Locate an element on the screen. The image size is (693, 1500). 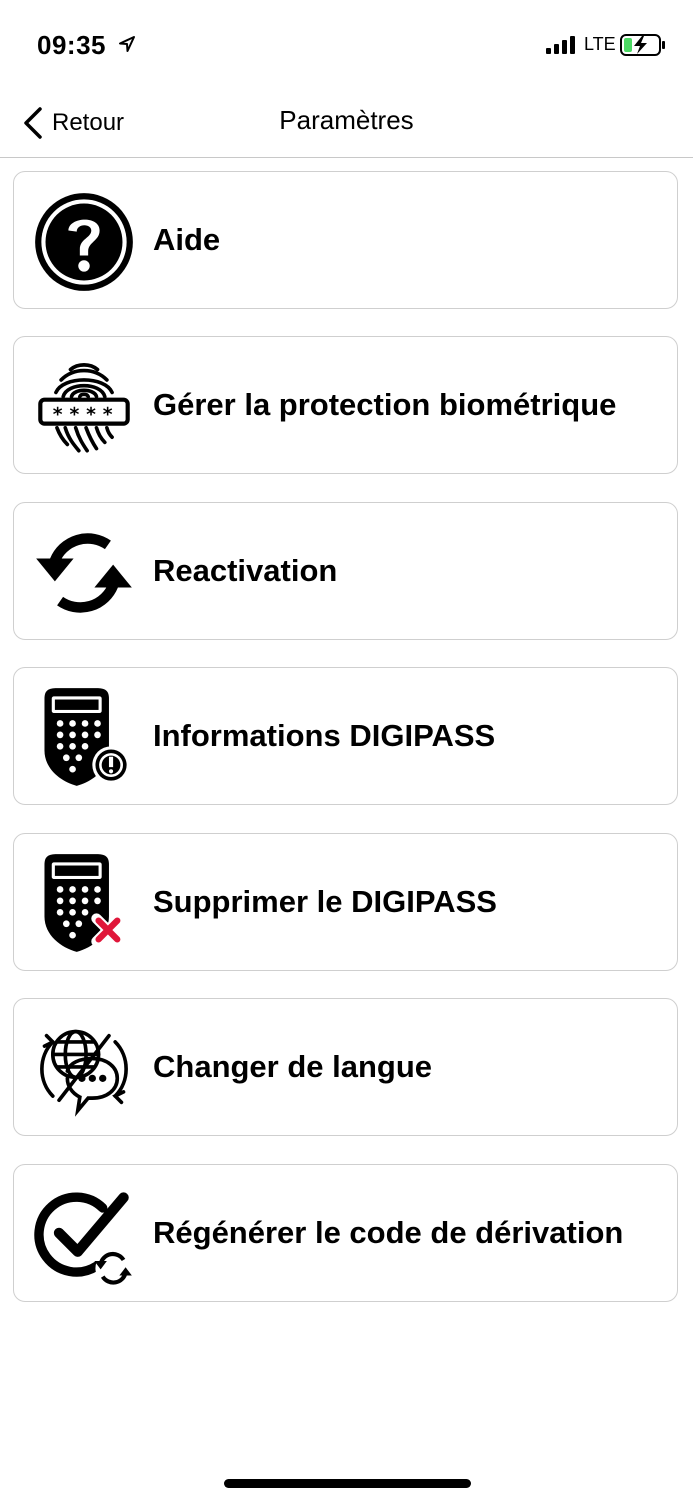
menu-item-label: Informations DIGIPASS is located at coordinates (324, 735).